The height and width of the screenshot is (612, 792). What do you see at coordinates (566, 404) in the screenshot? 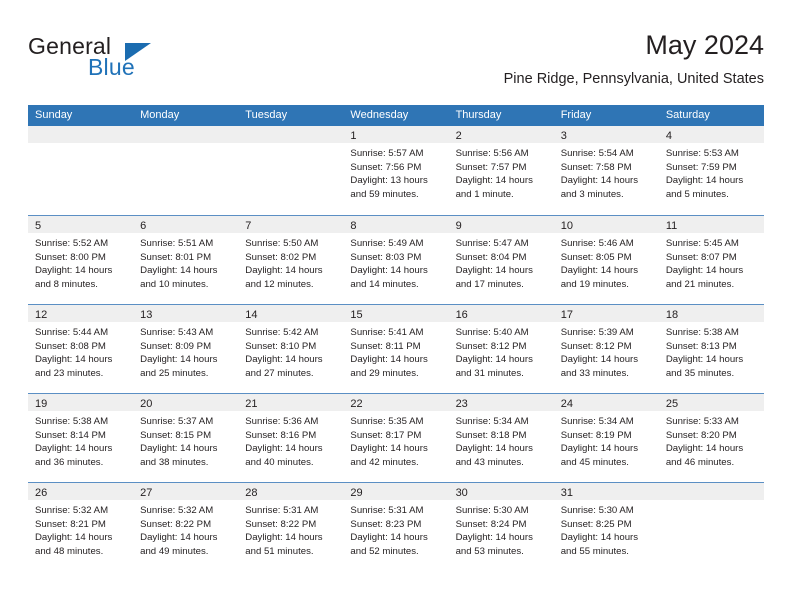
I see `day-number: 24` at bounding box center [566, 404].